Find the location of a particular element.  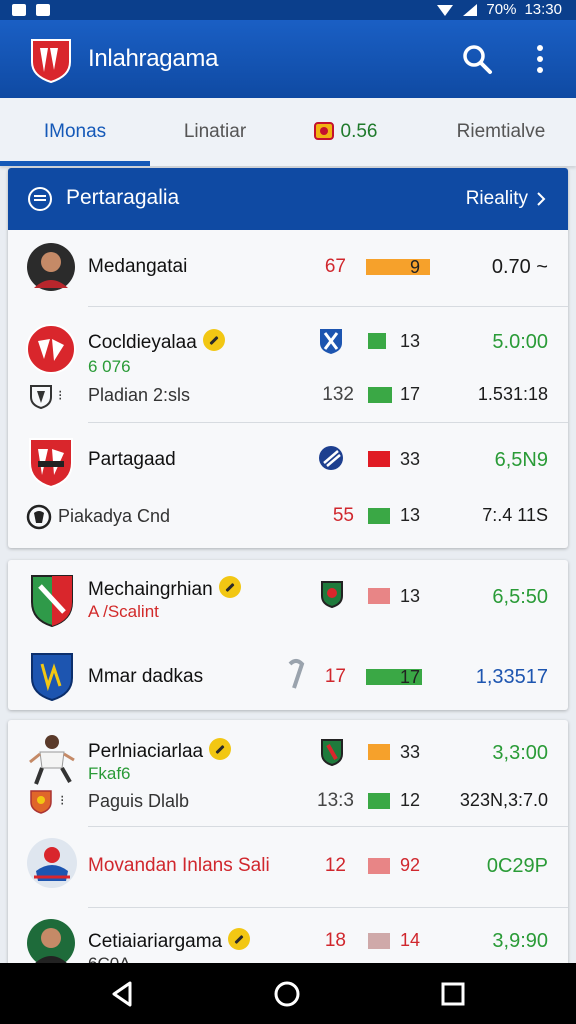

list-item: Mmar dadkas 17 17 1,33517 is located at coordinates (288, 676).